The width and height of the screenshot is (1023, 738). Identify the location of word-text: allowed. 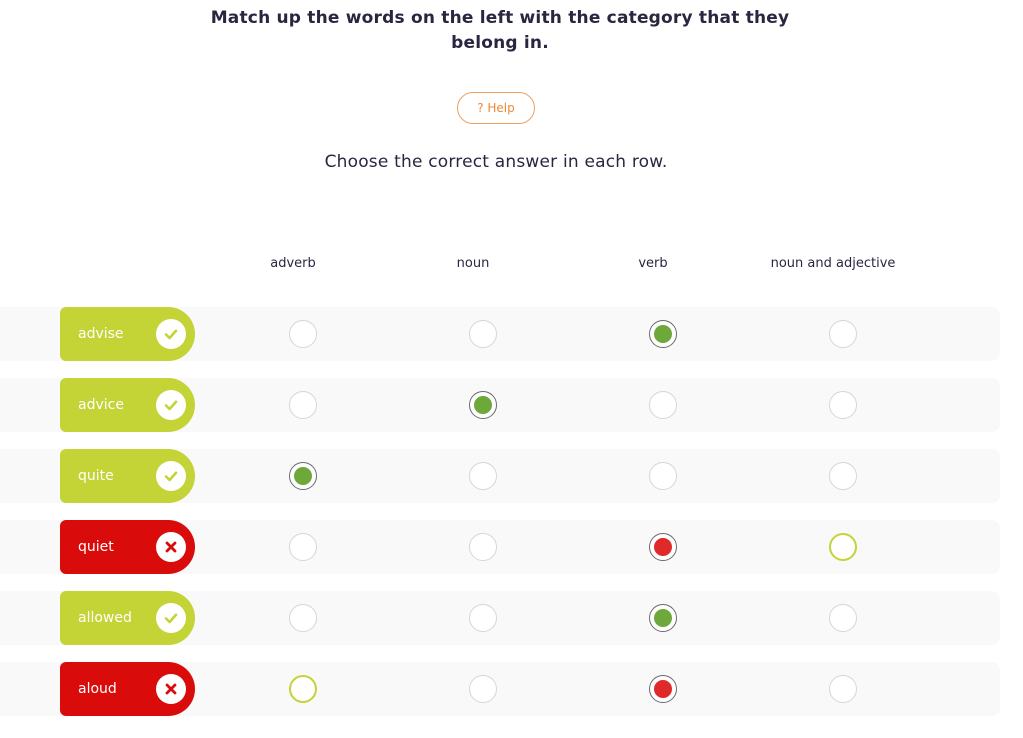
(105, 618).